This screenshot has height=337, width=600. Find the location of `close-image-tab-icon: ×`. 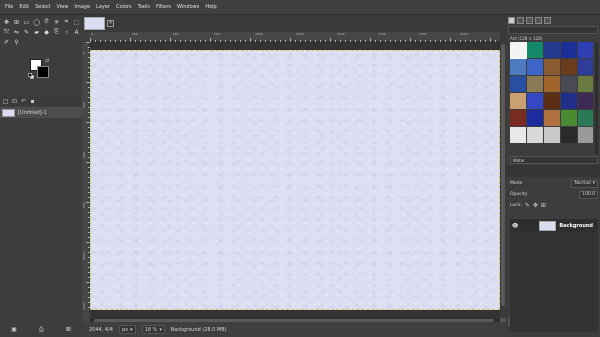

close-image-tab-icon: × is located at coordinates (110, 23).